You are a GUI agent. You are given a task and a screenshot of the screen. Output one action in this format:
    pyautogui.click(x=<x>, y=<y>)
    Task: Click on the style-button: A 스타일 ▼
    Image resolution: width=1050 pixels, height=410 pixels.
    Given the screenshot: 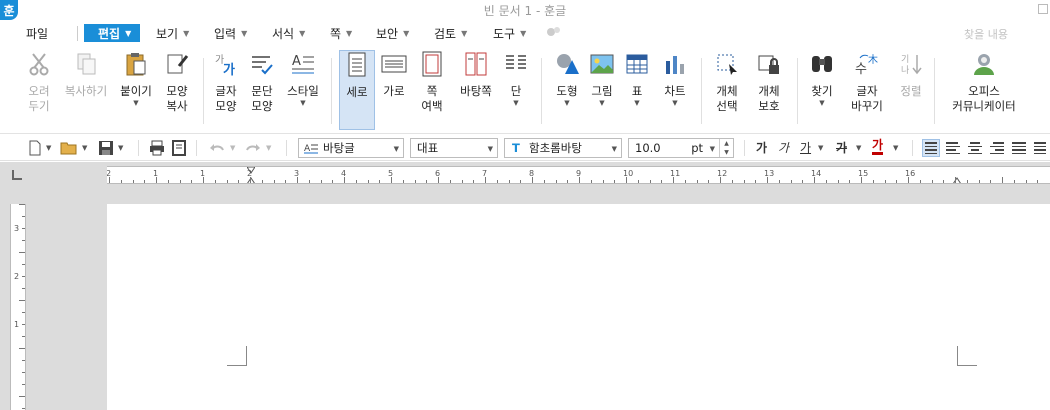 What is the action you would take?
    pyautogui.click(x=303, y=90)
    